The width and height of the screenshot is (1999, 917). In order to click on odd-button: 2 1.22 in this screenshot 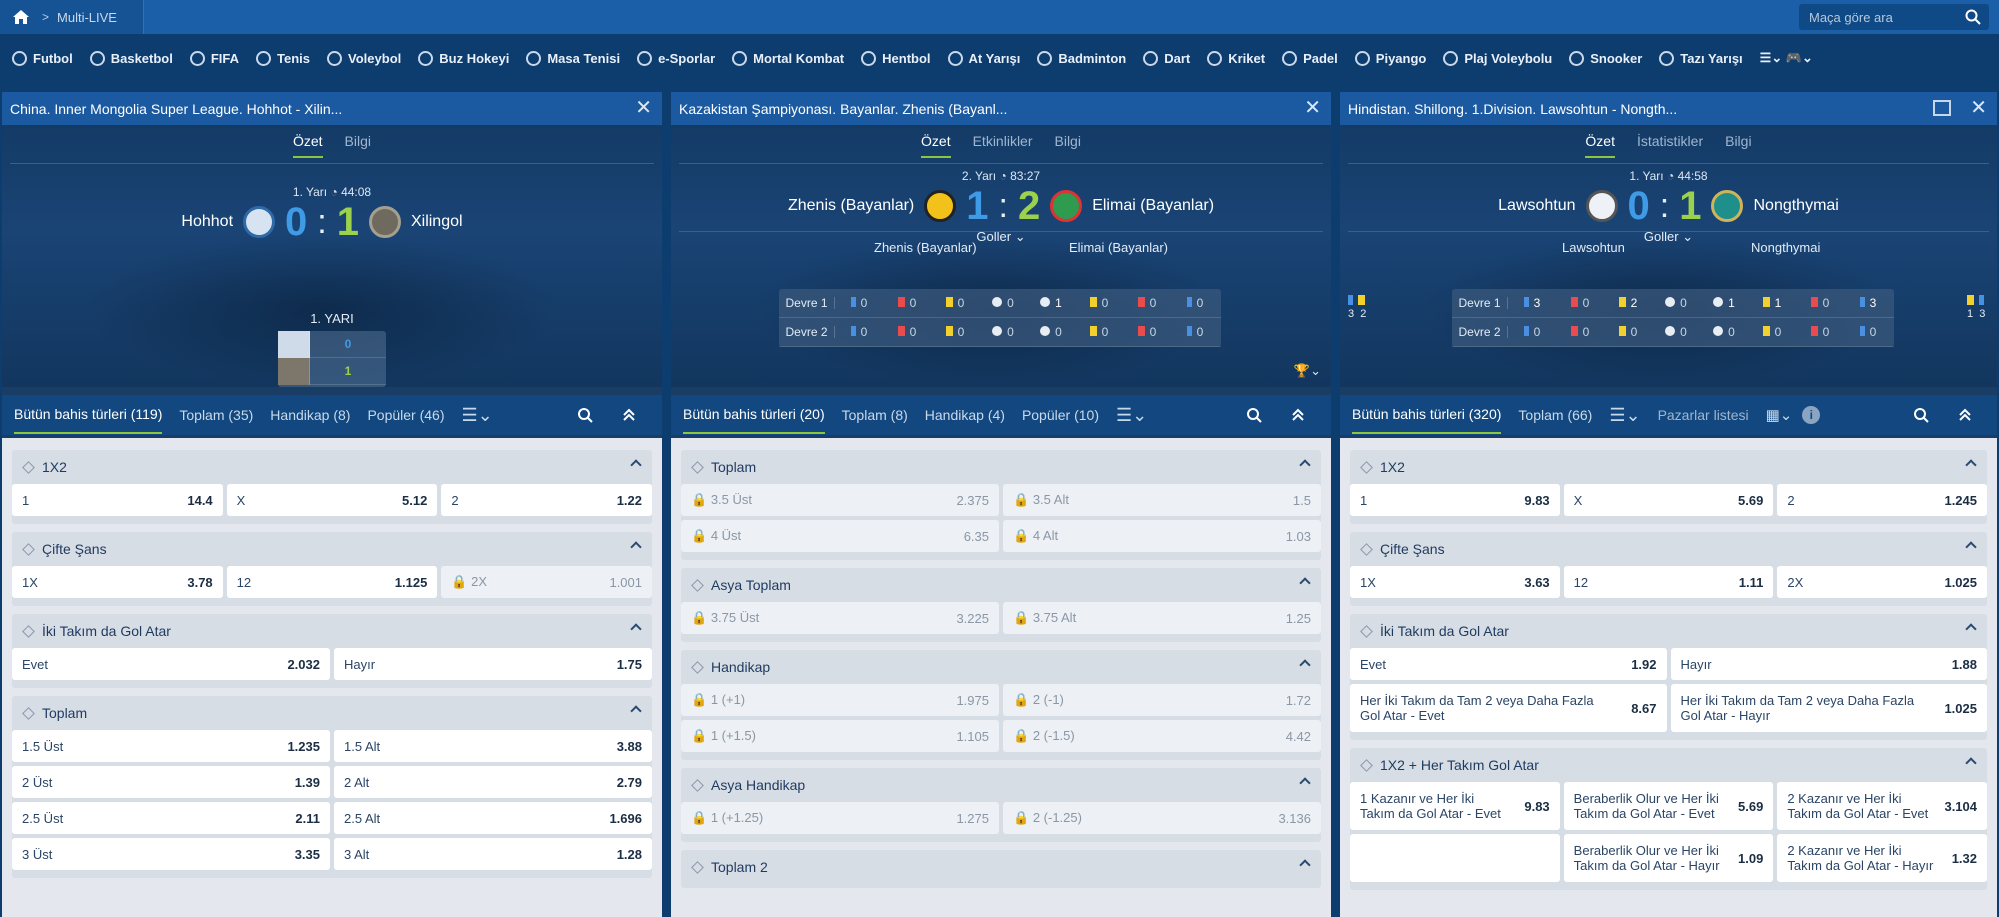, I will do `click(547, 500)`.